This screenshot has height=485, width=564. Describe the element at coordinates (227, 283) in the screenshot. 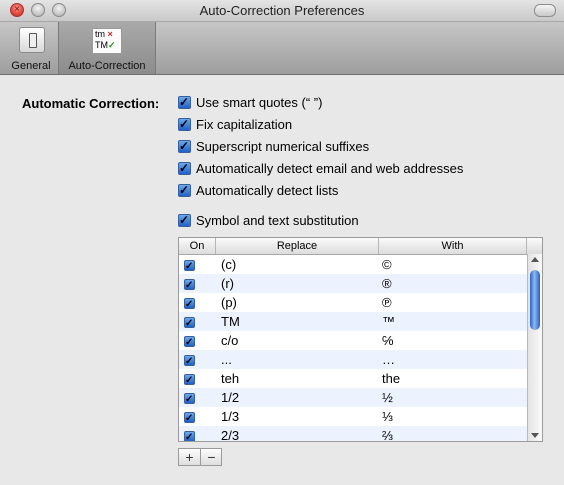

I see `cell-replace: (r)` at that location.